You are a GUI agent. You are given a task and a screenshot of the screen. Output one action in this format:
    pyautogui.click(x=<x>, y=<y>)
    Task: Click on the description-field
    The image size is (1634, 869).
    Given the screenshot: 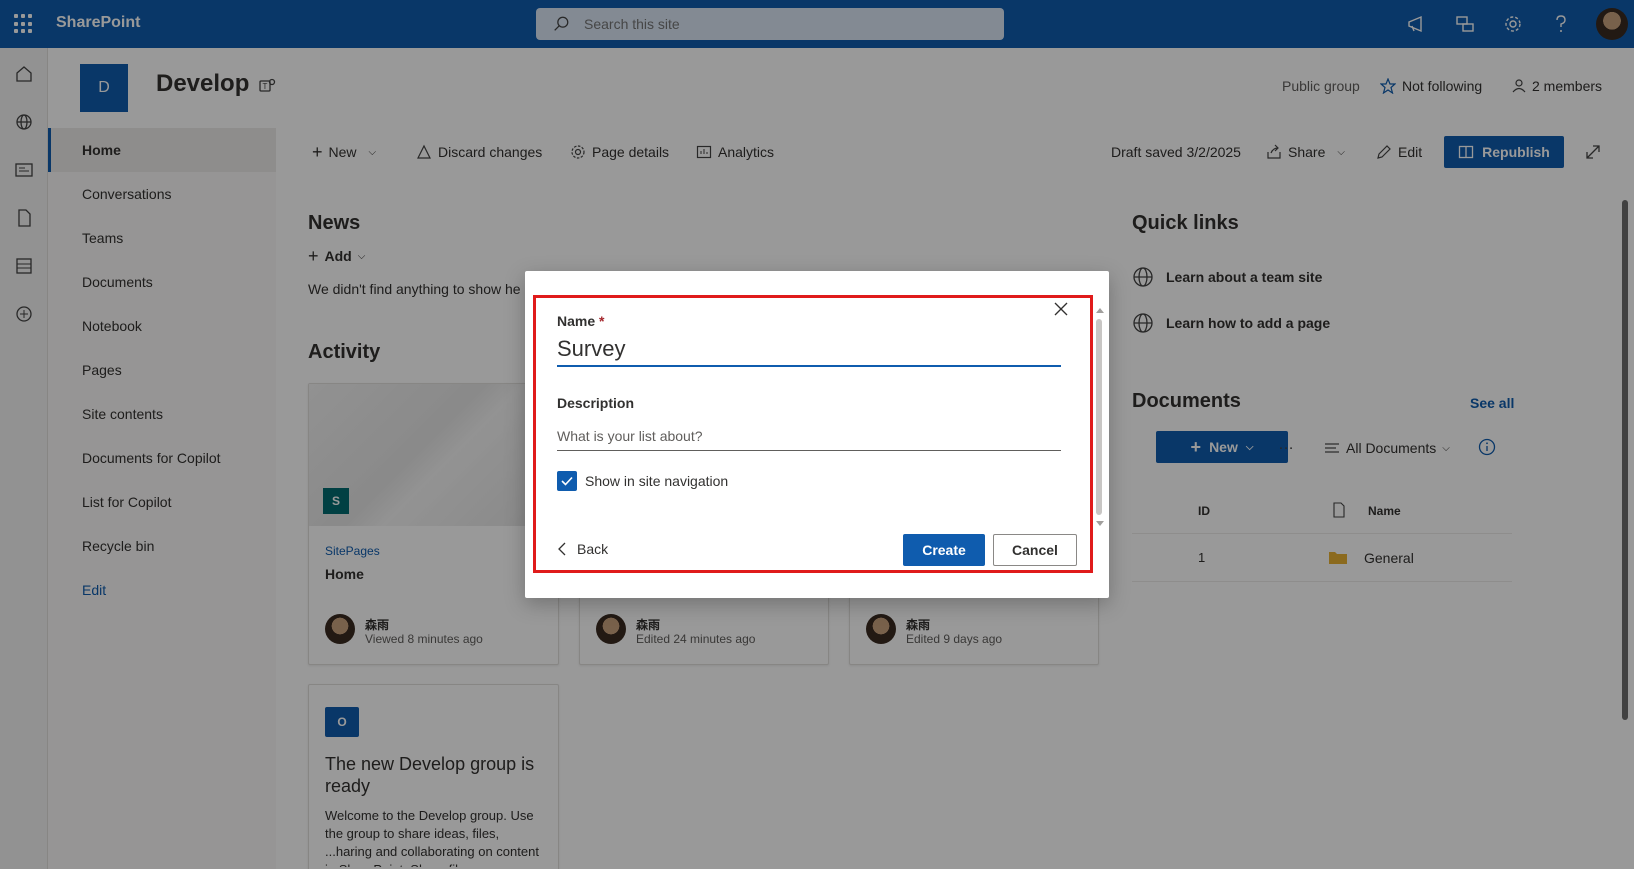 What is the action you would take?
    pyautogui.click(x=809, y=436)
    